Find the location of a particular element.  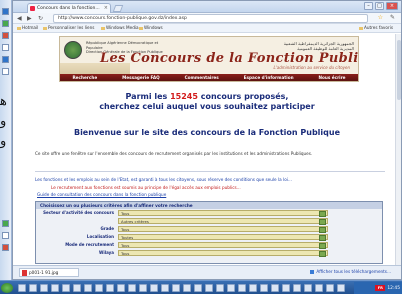

language-indicator: FR is located at coordinates (380, 288).